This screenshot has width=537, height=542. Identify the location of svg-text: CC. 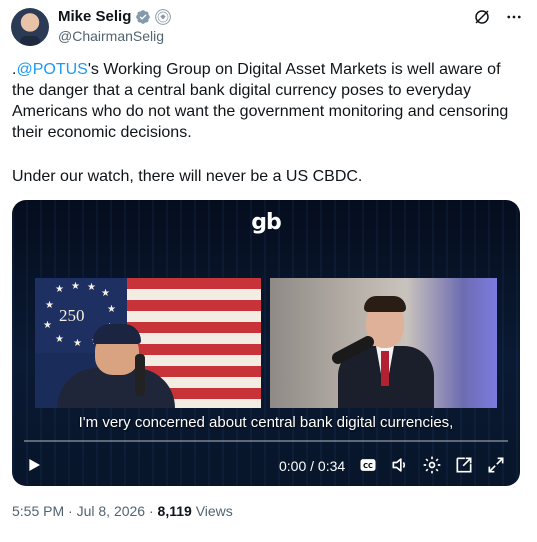
(368, 466).